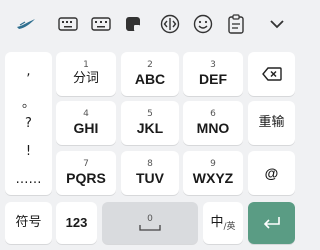  I want to click on key-8-label: TUV, so click(150, 178).